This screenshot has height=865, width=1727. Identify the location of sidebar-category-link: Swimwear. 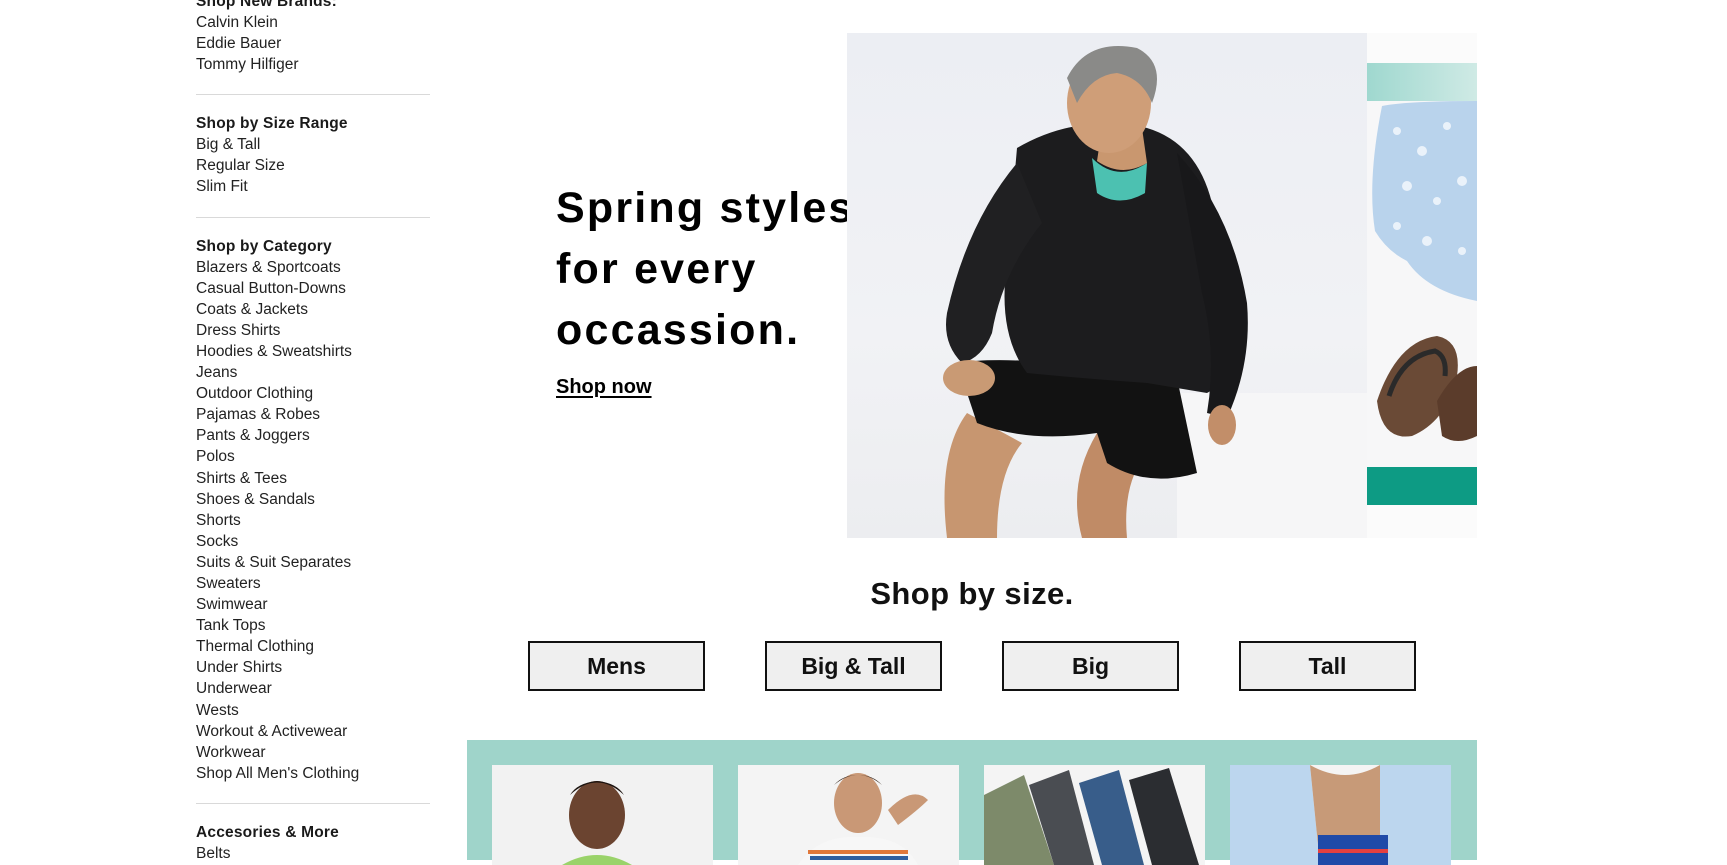
(313, 604).